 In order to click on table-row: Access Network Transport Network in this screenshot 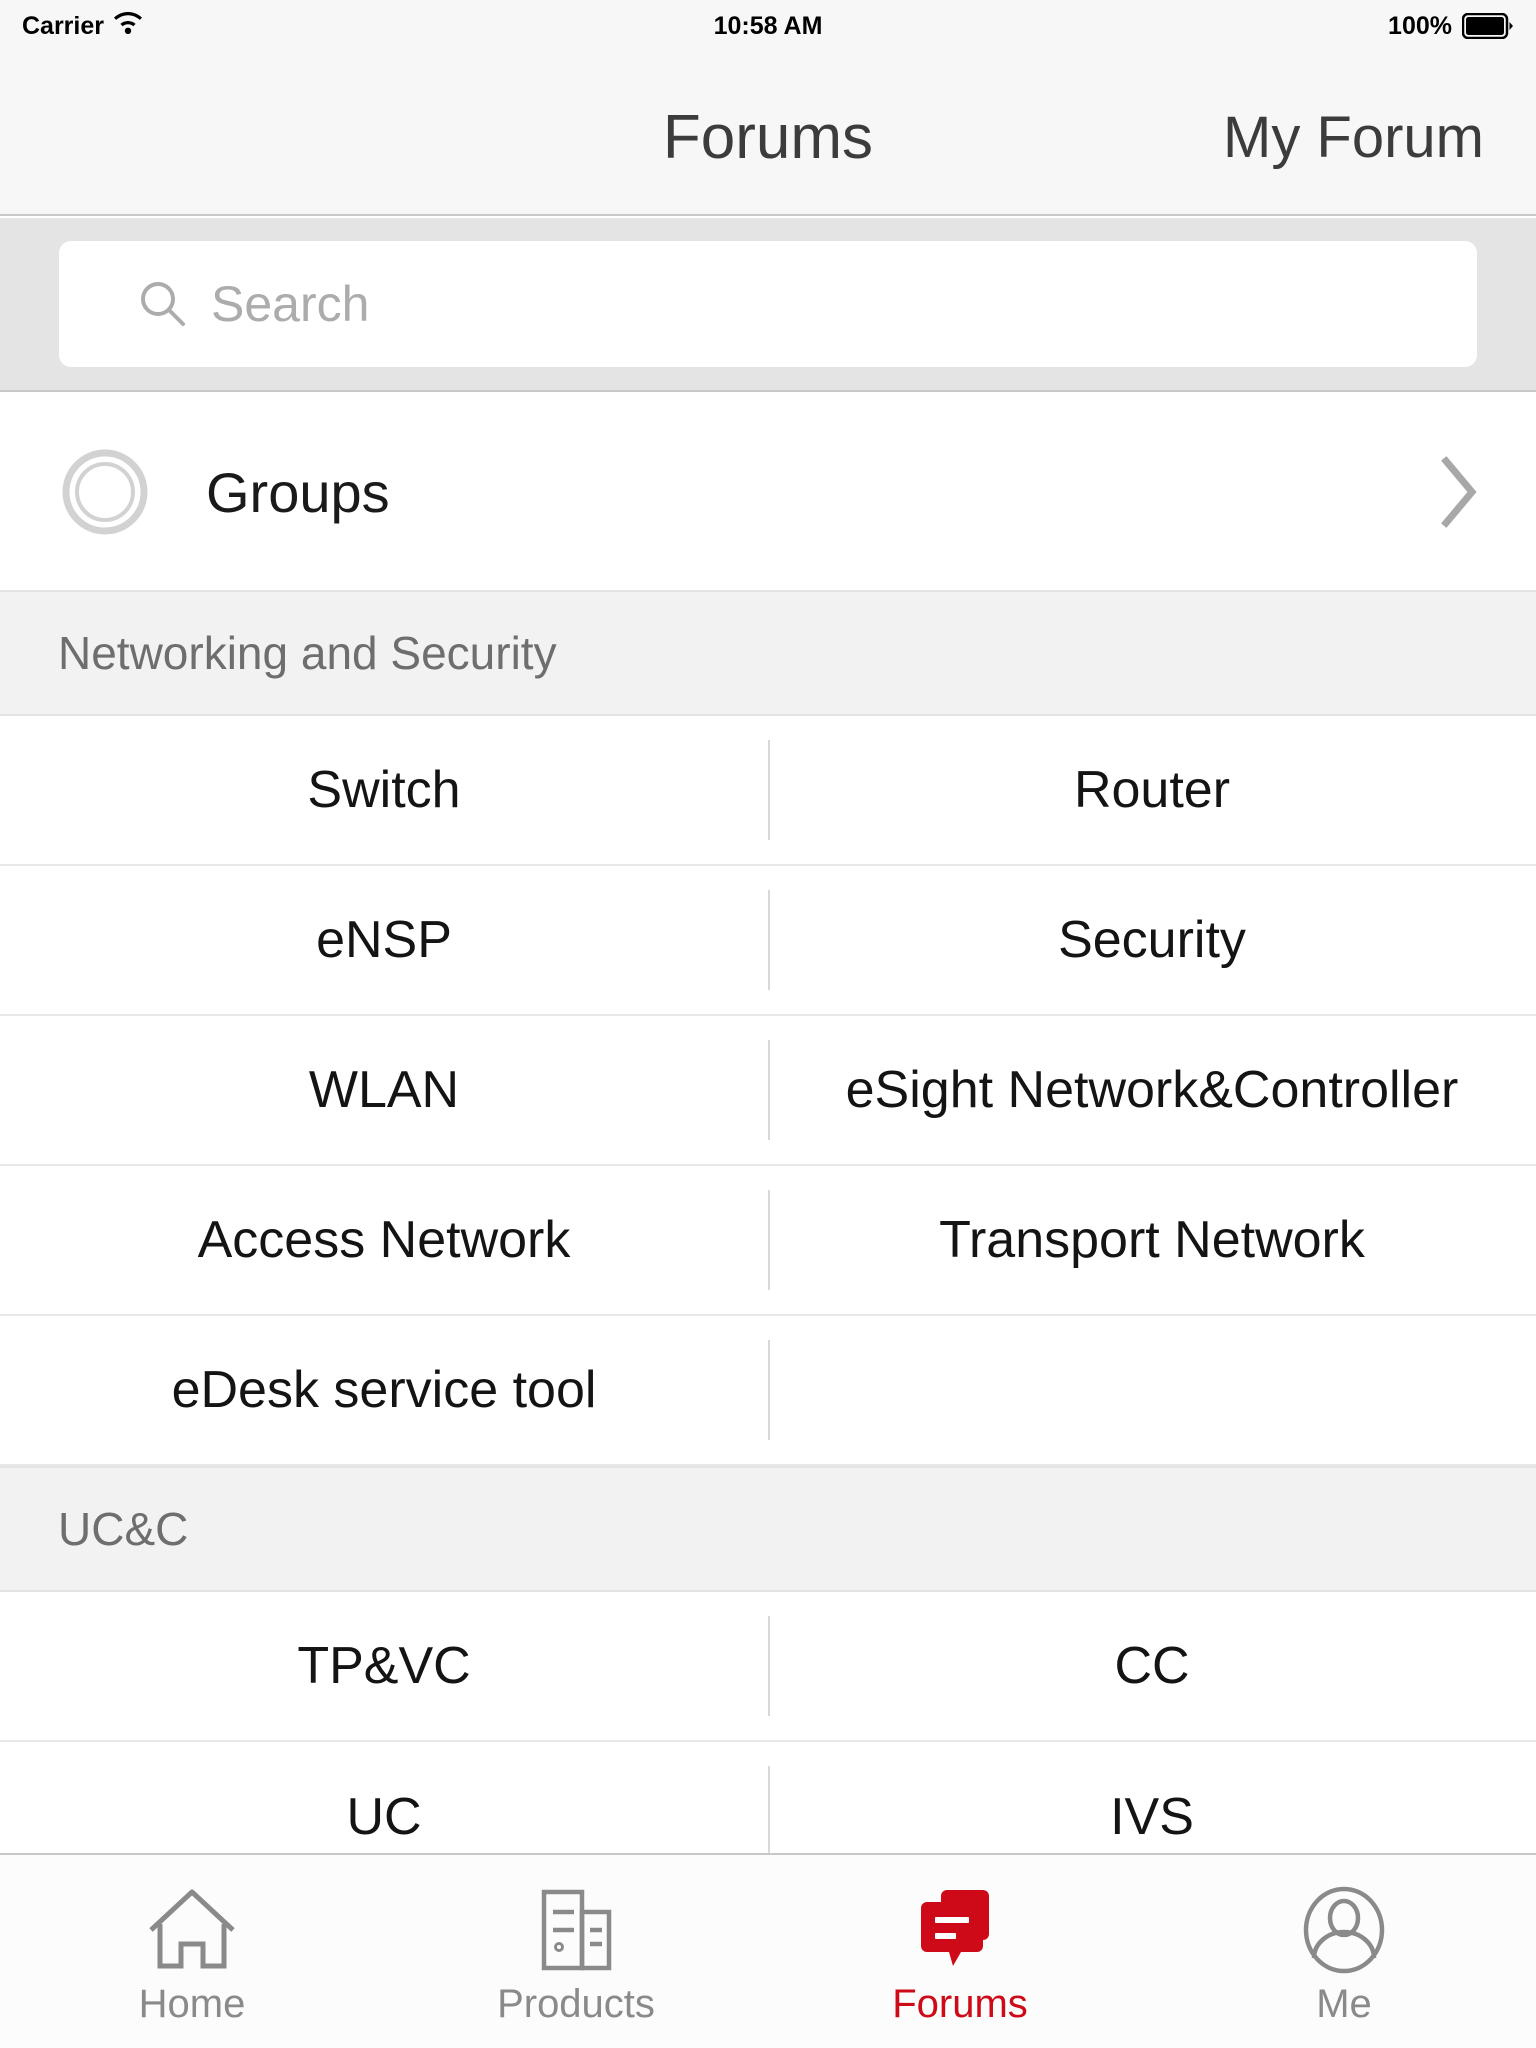, I will do `click(768, 1241)`.